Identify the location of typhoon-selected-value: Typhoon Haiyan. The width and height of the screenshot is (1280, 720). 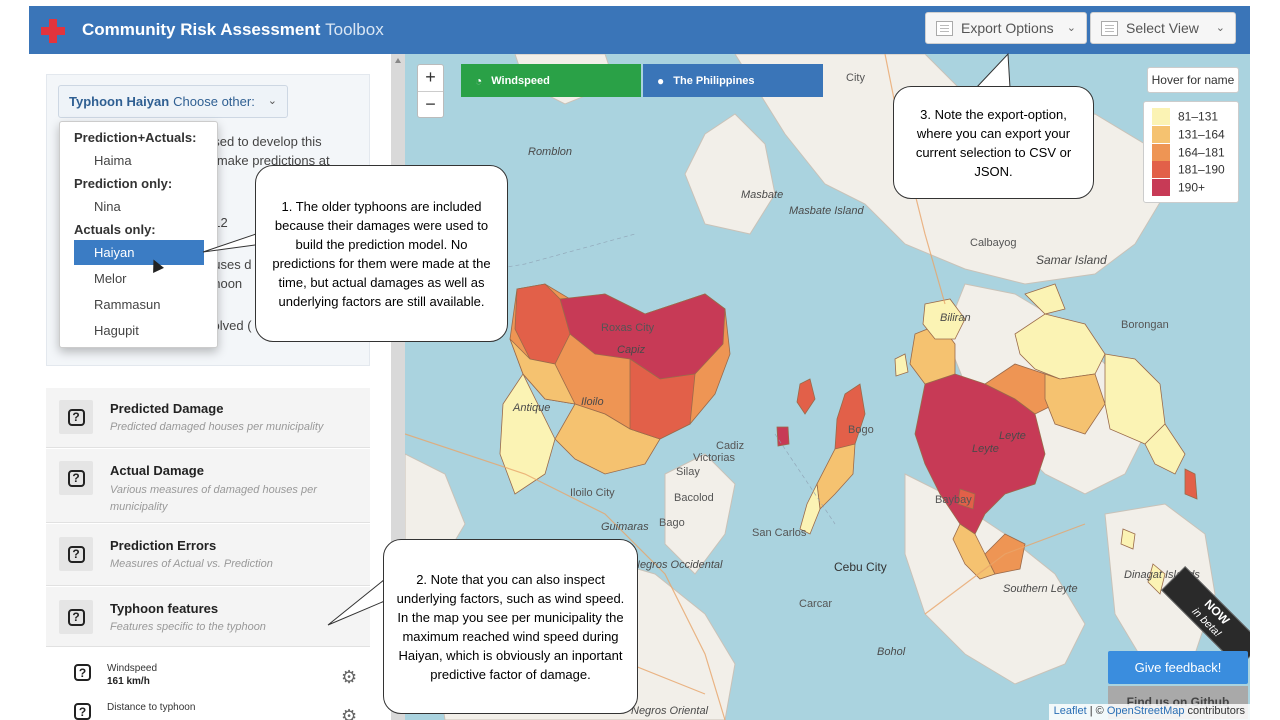
(119, 101).